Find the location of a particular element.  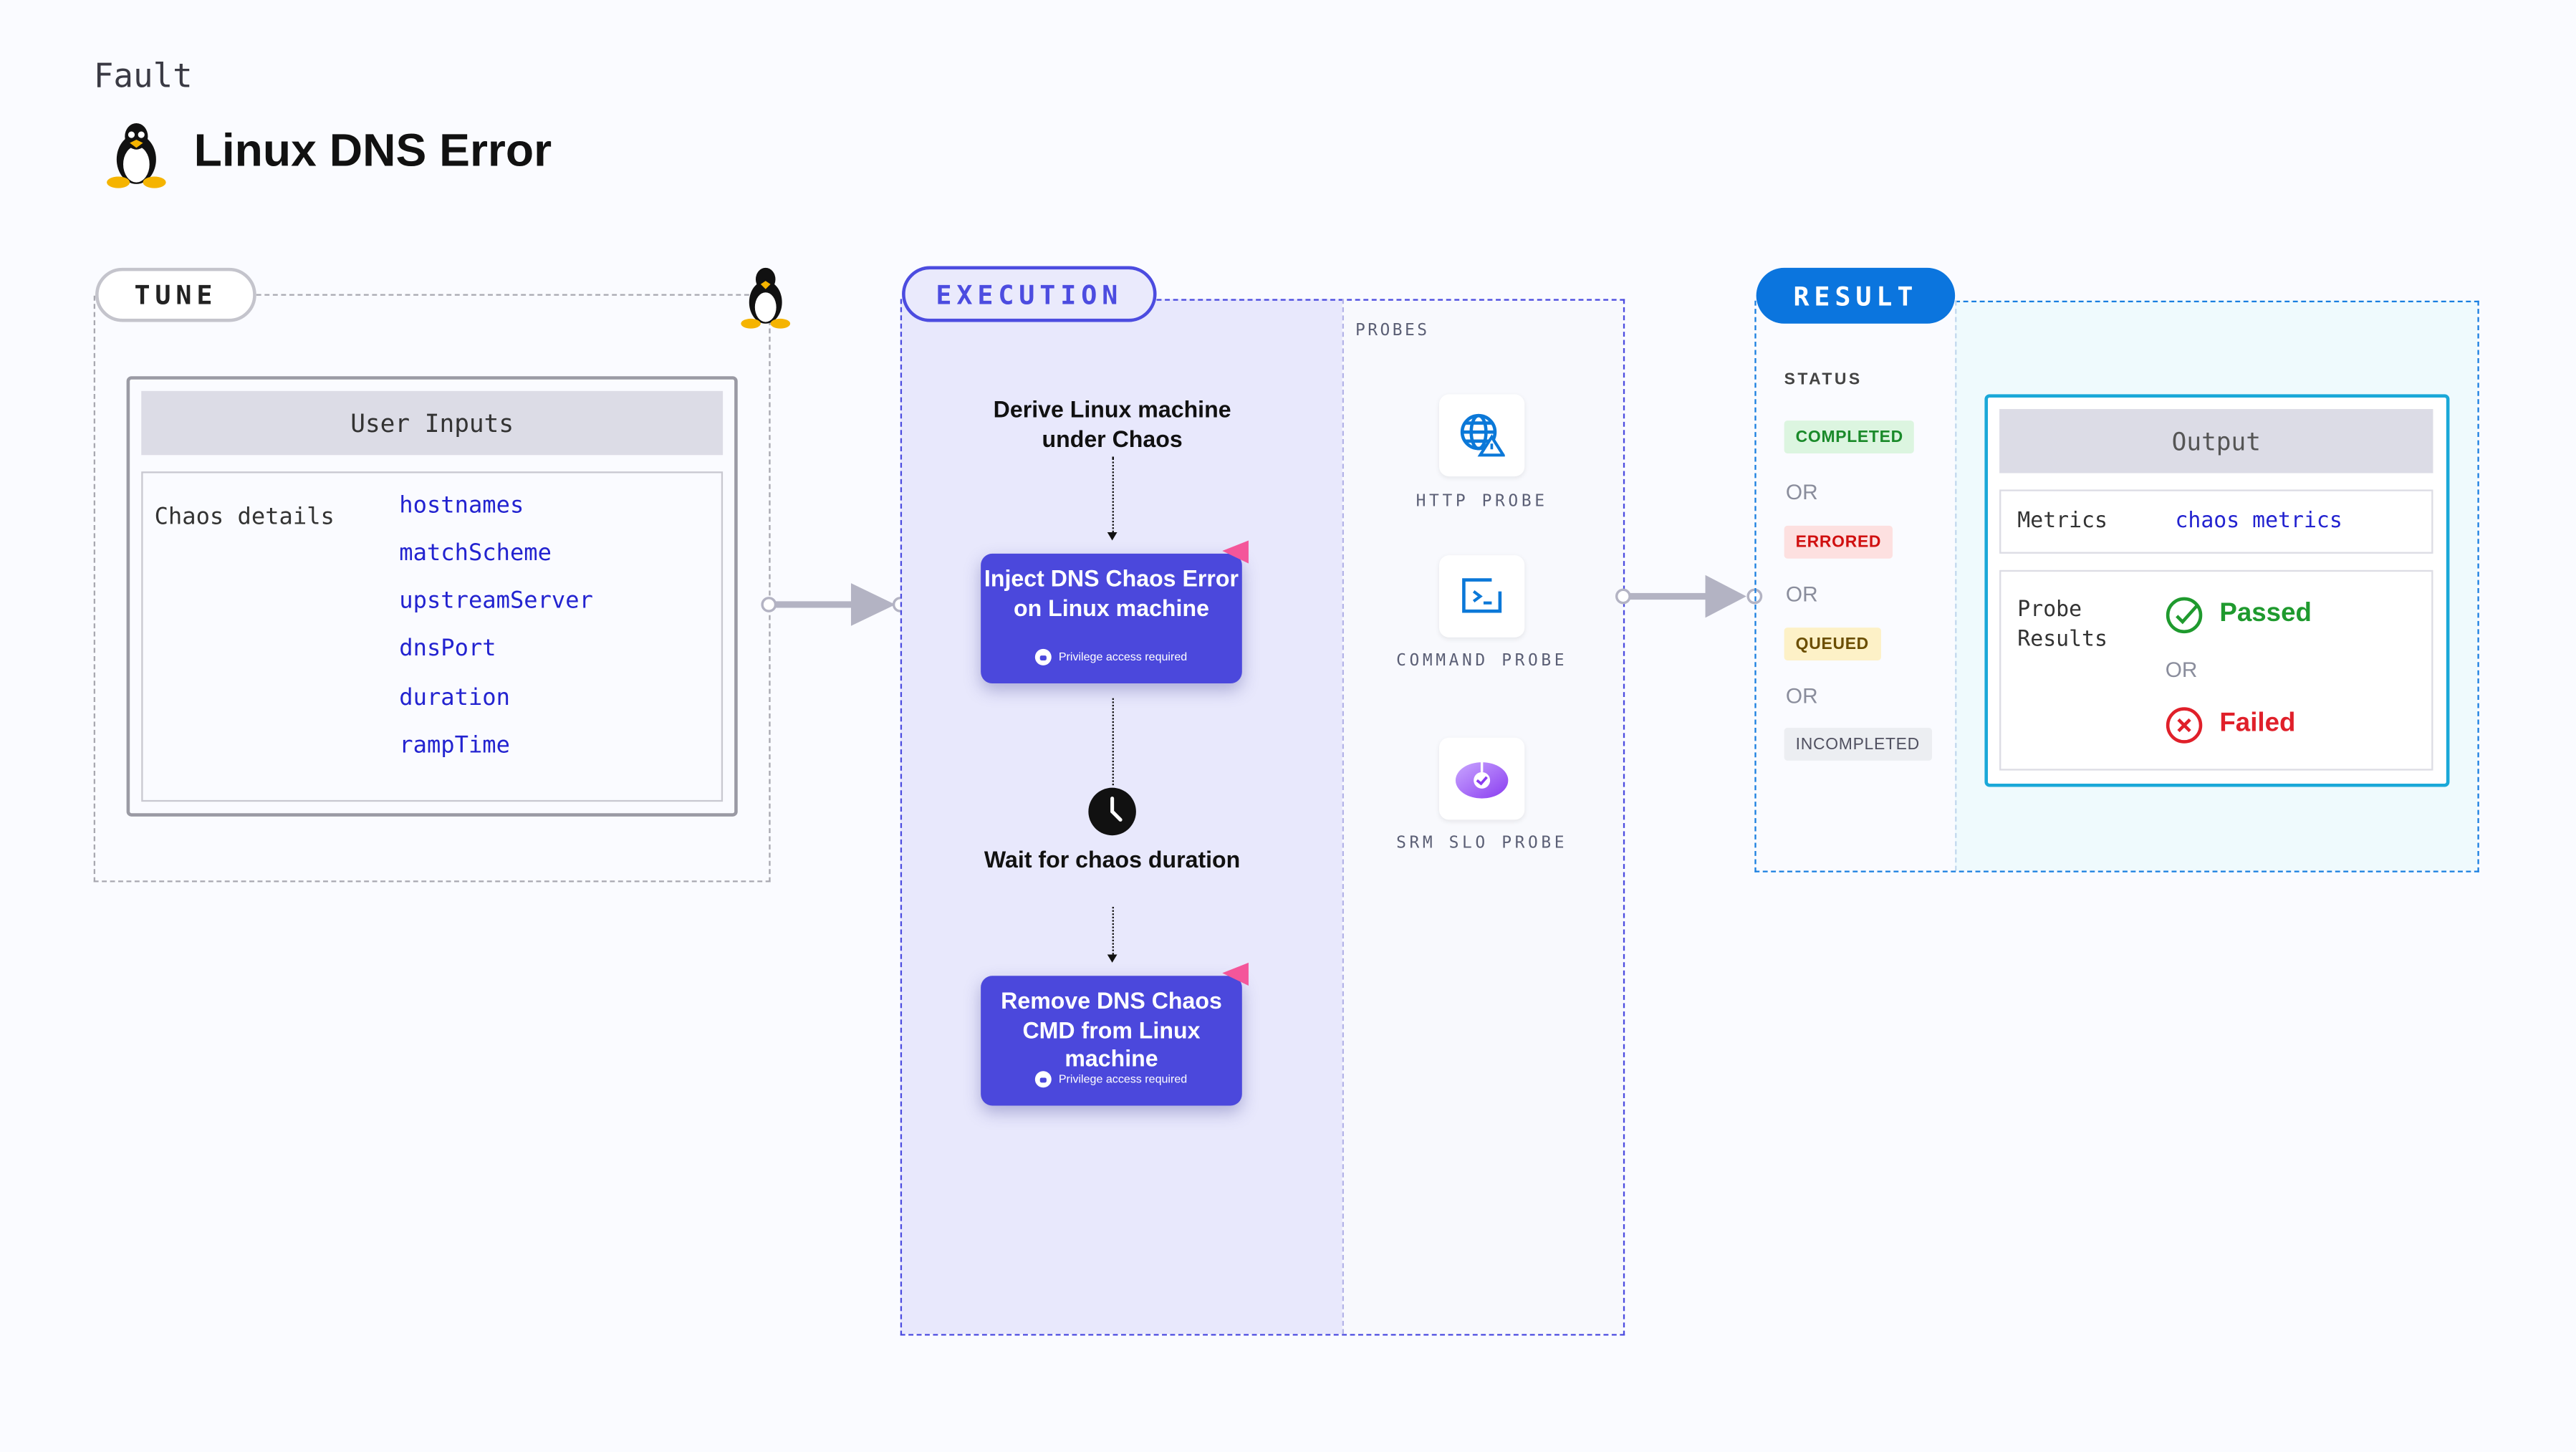

user-inputs-header: User Inputs is located at coordinates (432, 423).